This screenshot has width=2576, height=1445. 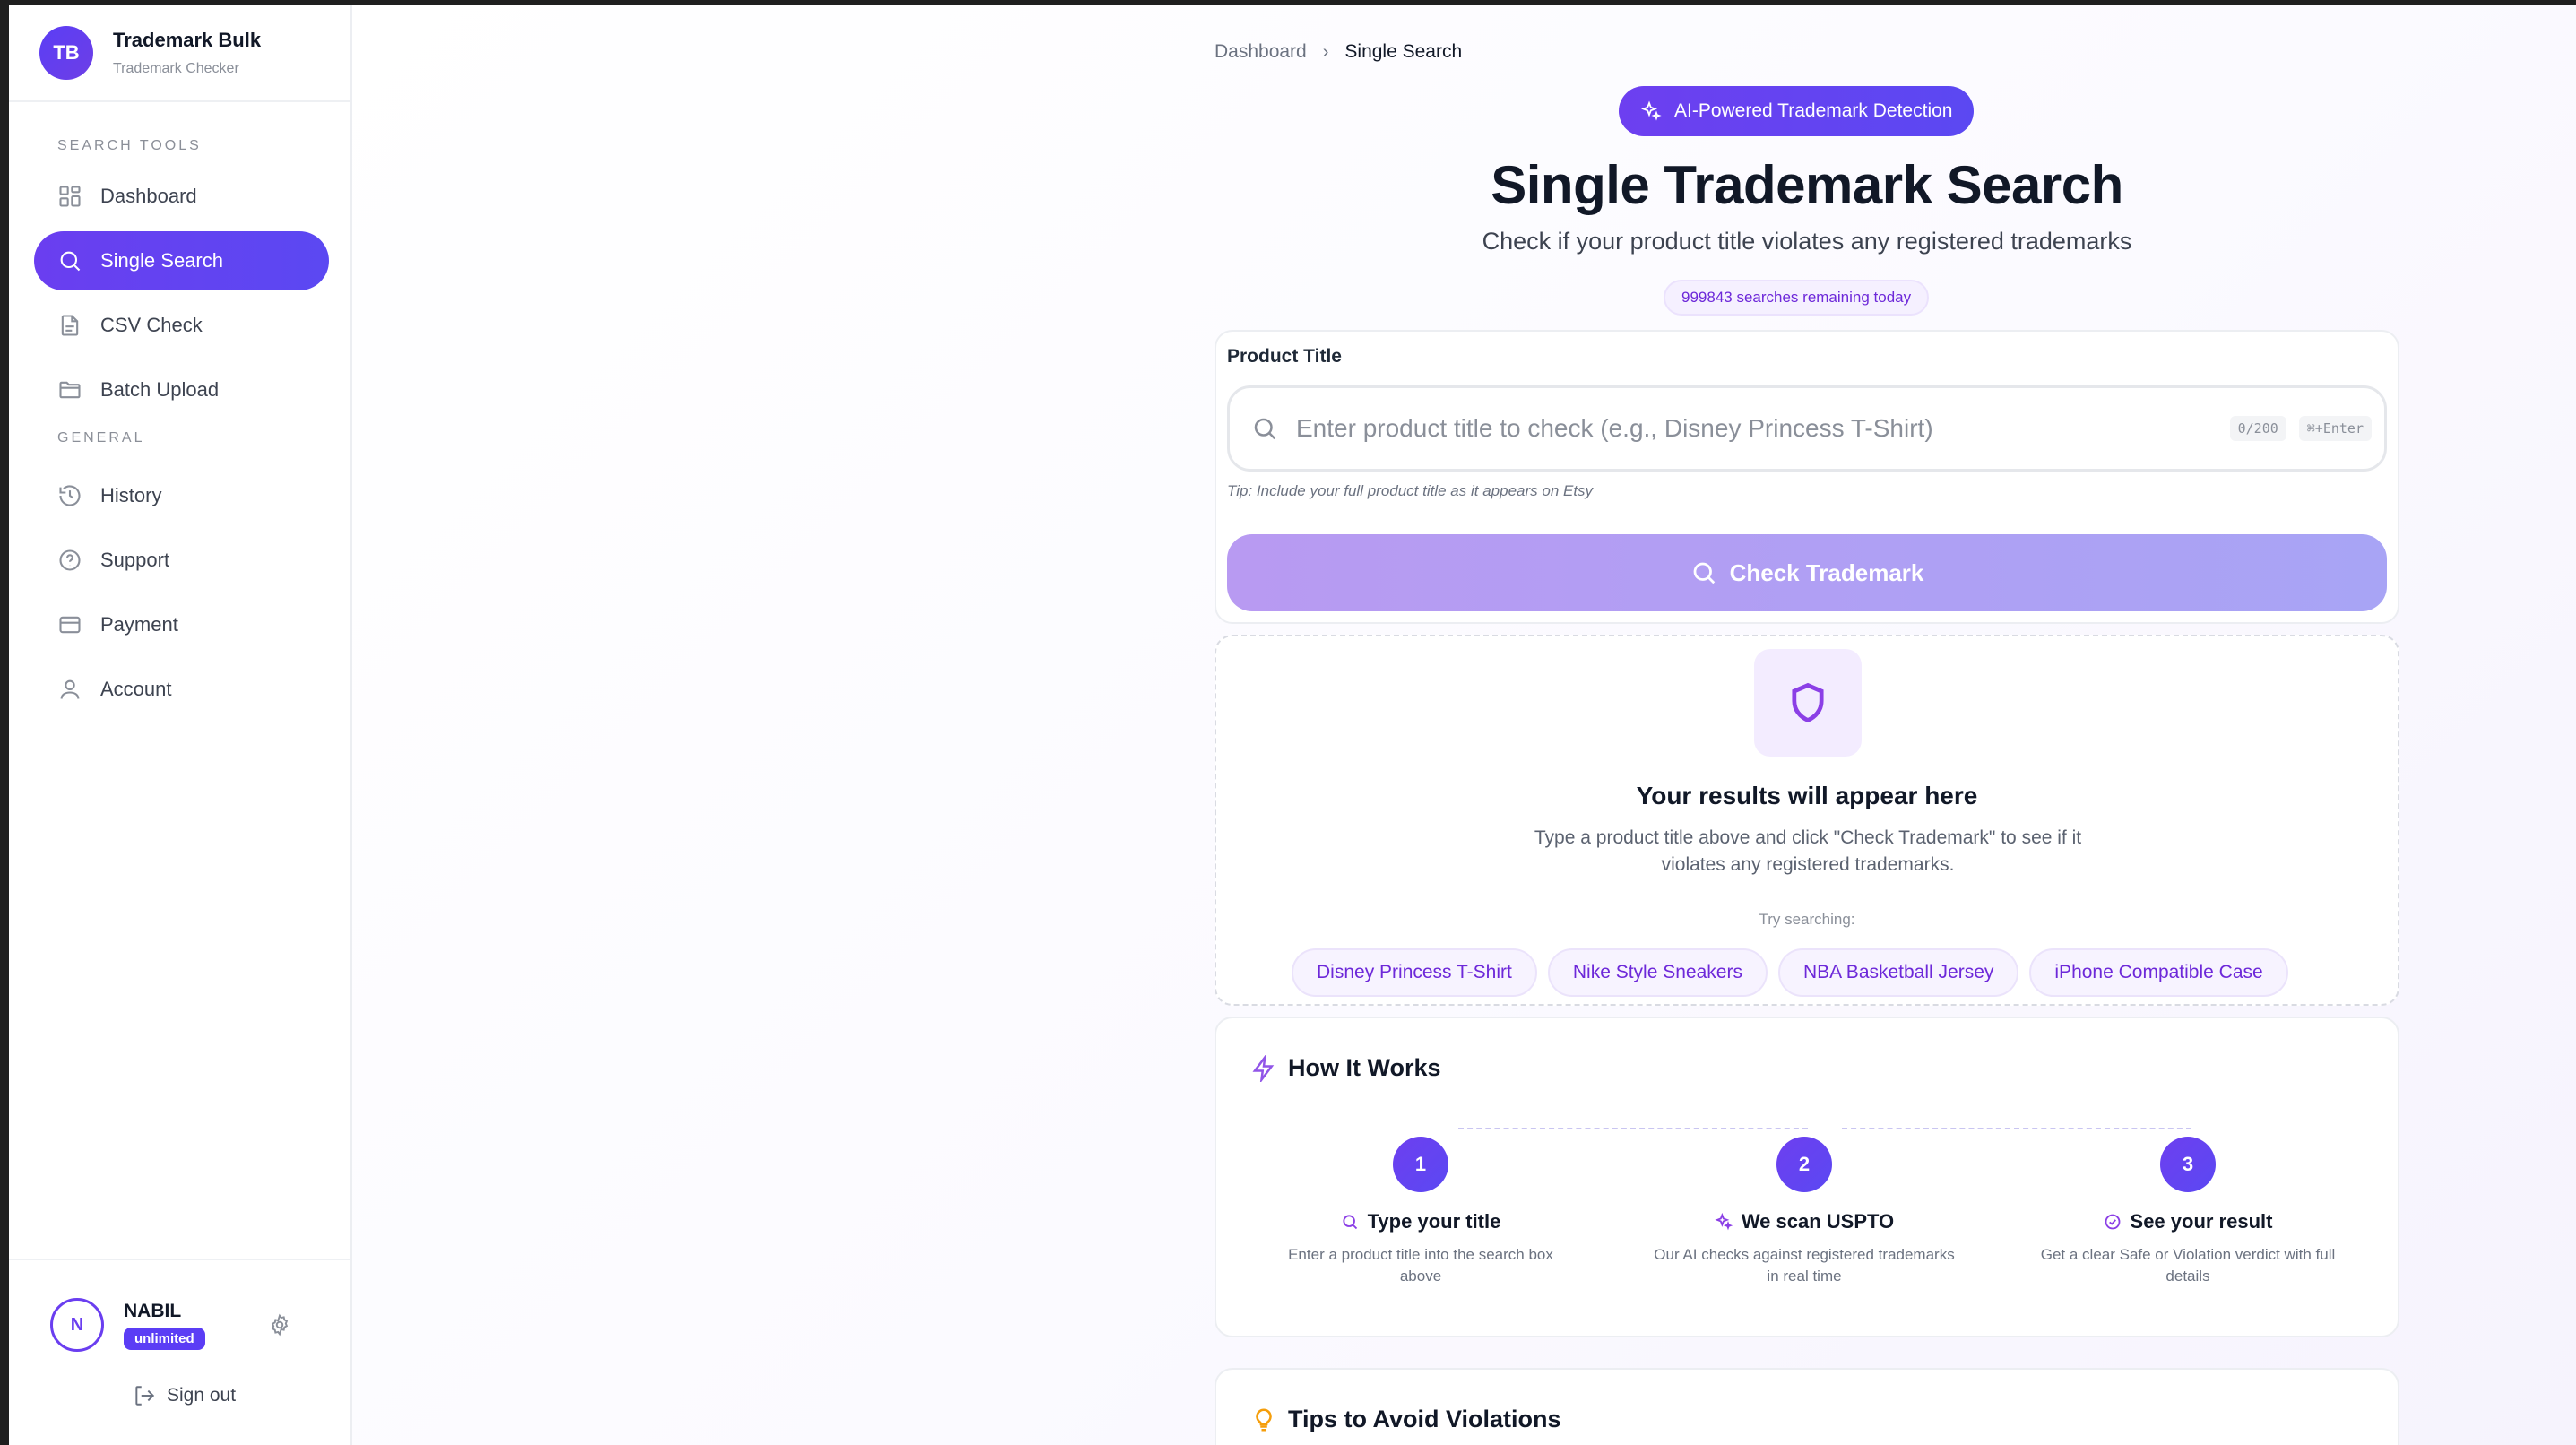 What do you see at coordinates (164, 1338) in the screenshot?
I see `plan-badge: unlimited` at bounding box center [164, 1338].